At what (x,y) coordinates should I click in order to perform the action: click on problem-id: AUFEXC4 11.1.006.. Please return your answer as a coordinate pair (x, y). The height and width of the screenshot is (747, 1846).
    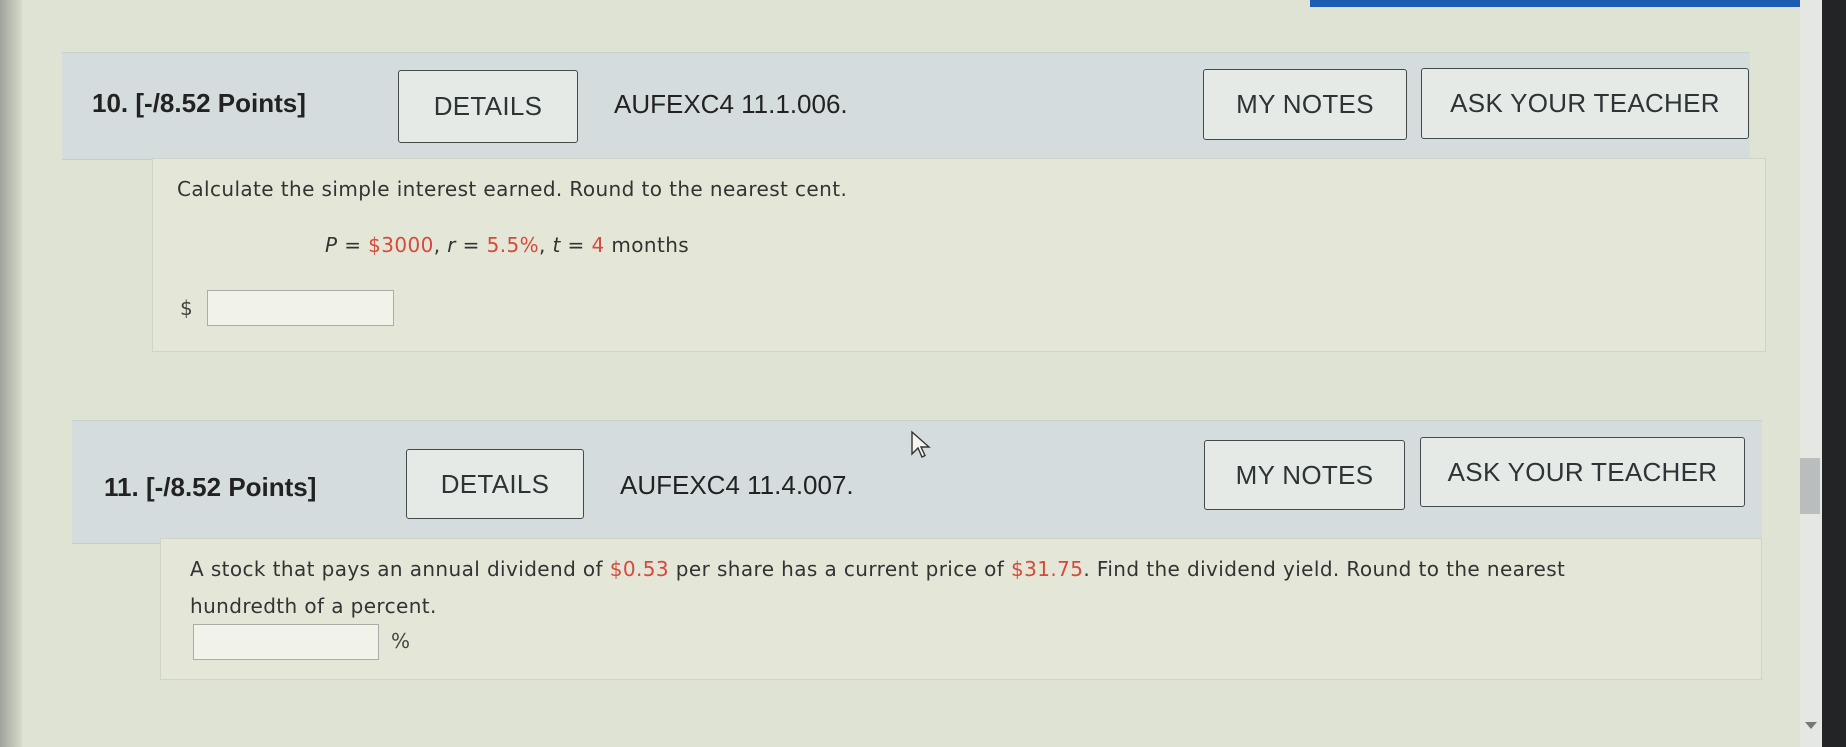
    Looking at the image, I should click on (731, 104).